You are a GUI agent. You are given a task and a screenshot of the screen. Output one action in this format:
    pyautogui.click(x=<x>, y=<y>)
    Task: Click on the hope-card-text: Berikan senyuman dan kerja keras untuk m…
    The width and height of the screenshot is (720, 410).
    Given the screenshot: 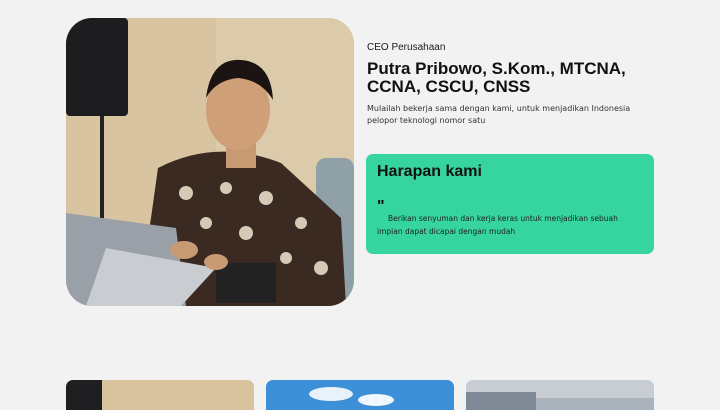 What is the action you would take?
    pyautogui.click(x=497, y=225)
    